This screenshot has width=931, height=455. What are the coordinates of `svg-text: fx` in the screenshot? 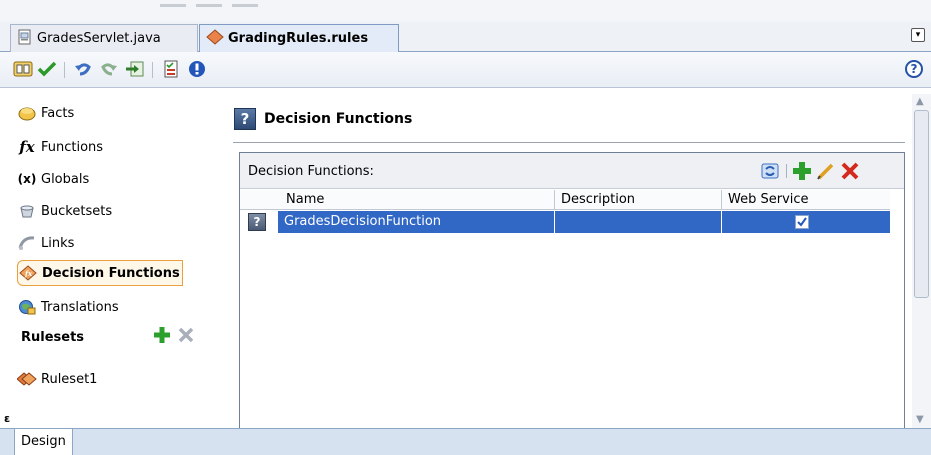 It's located at (28, 273).